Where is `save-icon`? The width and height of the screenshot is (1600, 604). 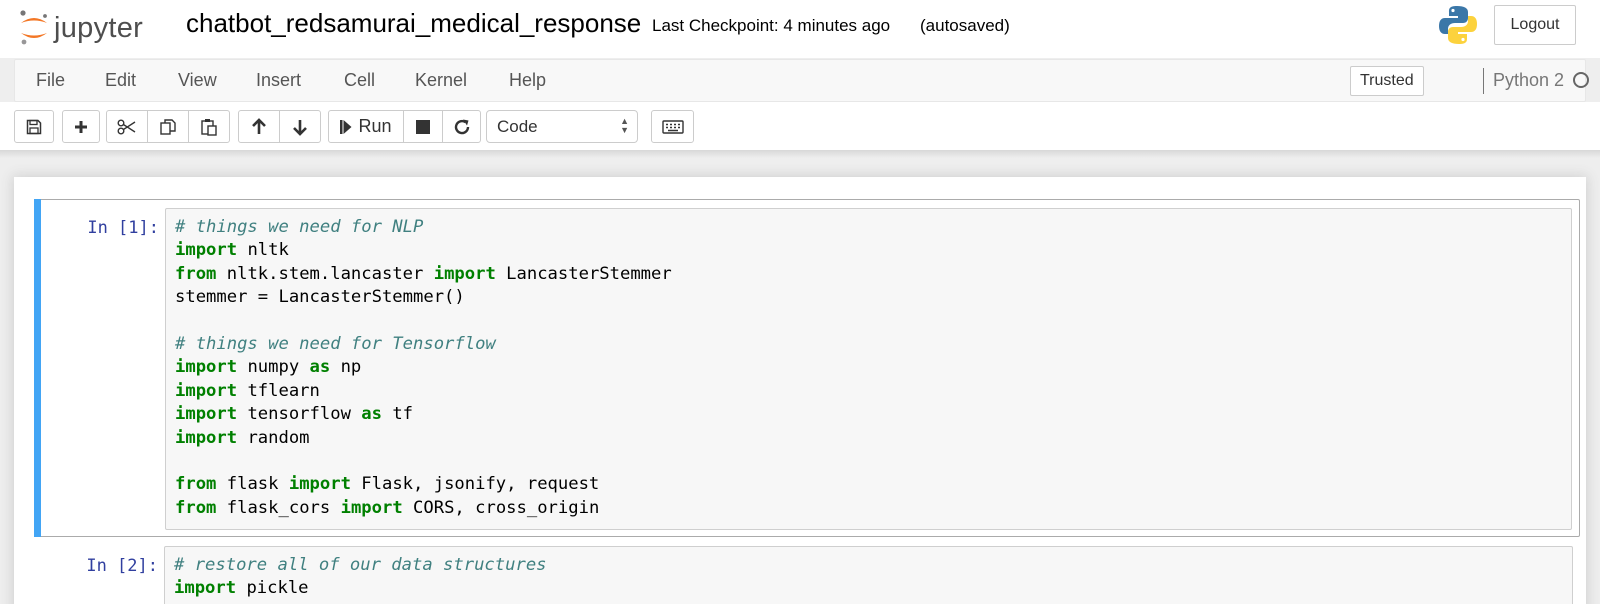
save-icon is located at coordinates (34, 126).